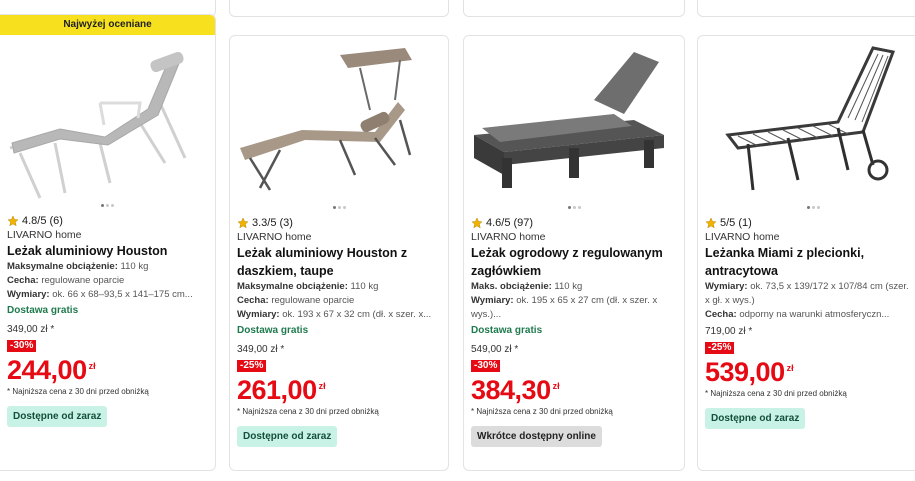 The width and height of the screenshot is (915, 481). Describe the element at coordinates (108, 220) in the screenshot. I see `rating: 4.8/5 (6)` at that location.